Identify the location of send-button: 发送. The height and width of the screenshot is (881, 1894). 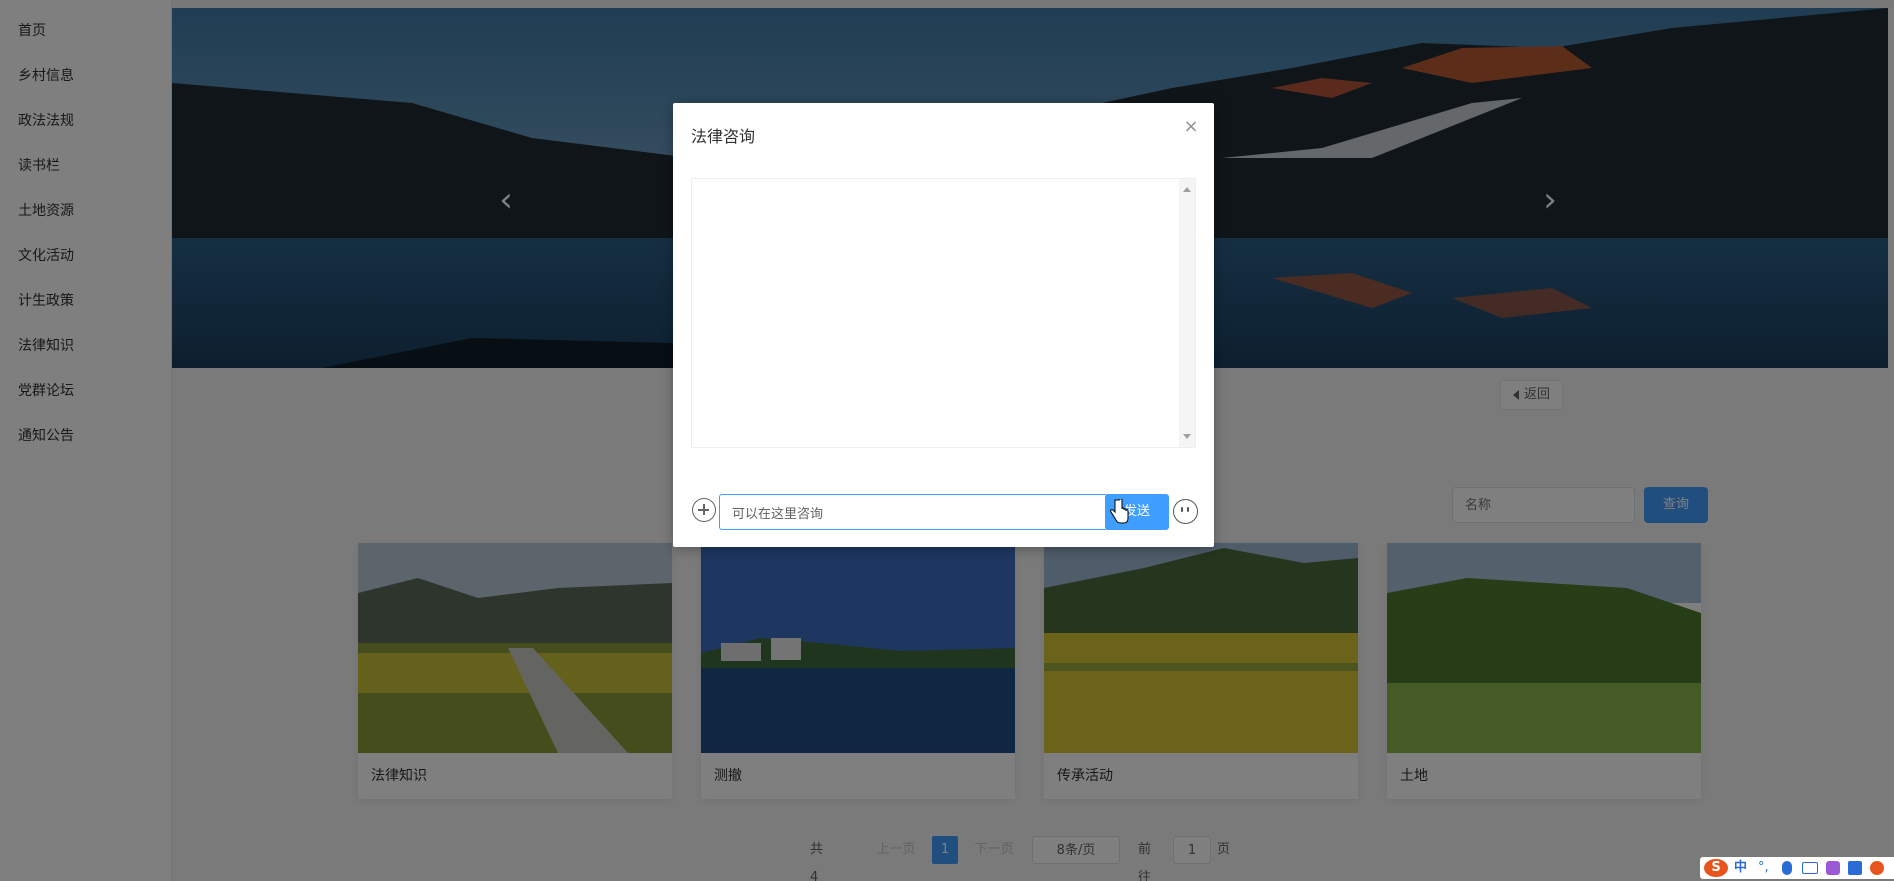
(1137, 512).